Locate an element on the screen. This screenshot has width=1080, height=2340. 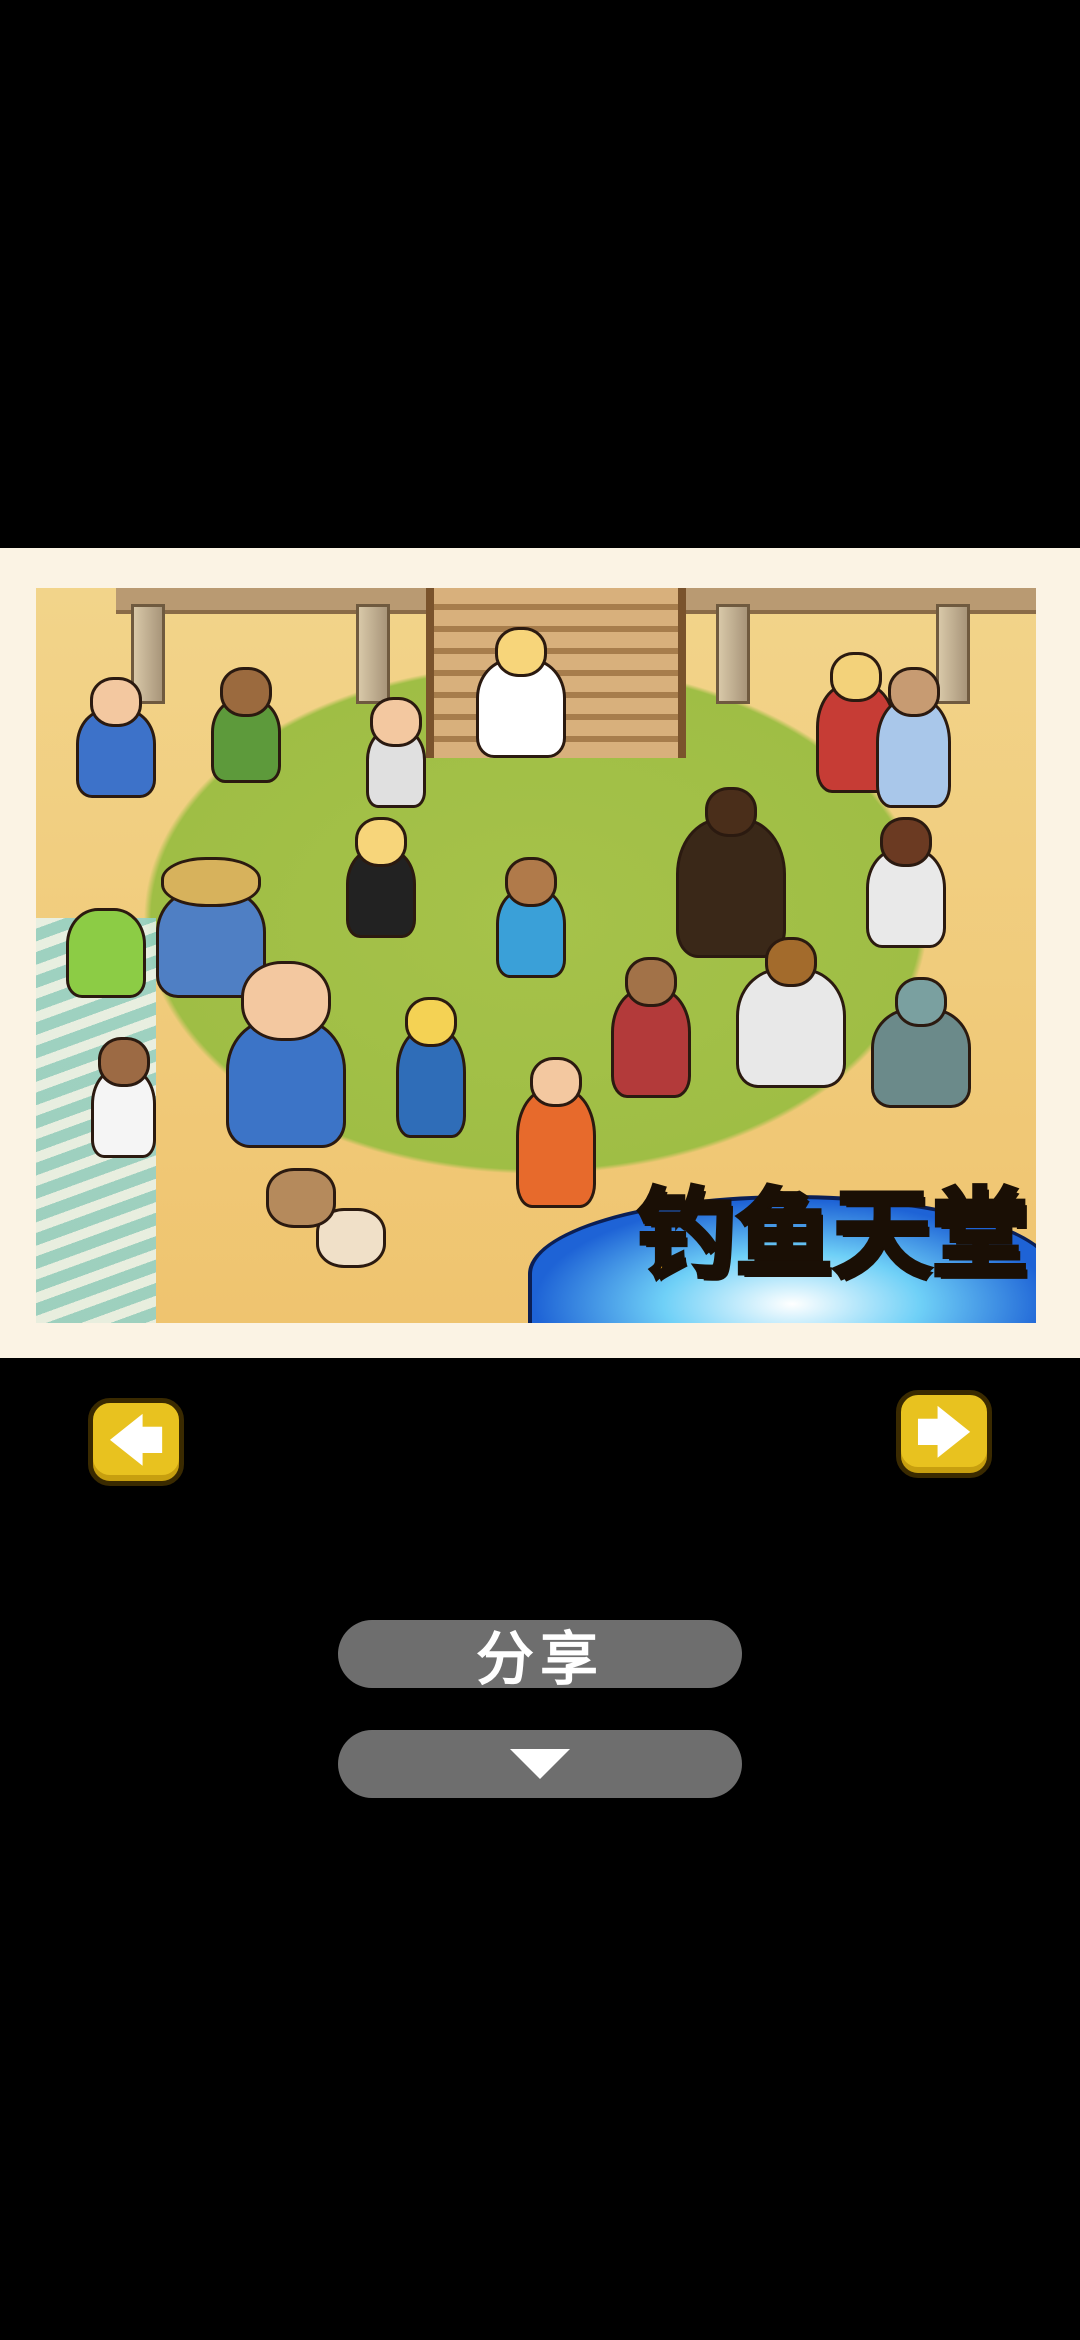
previous-button: 🡄 is located at coordinates (136, 1442).